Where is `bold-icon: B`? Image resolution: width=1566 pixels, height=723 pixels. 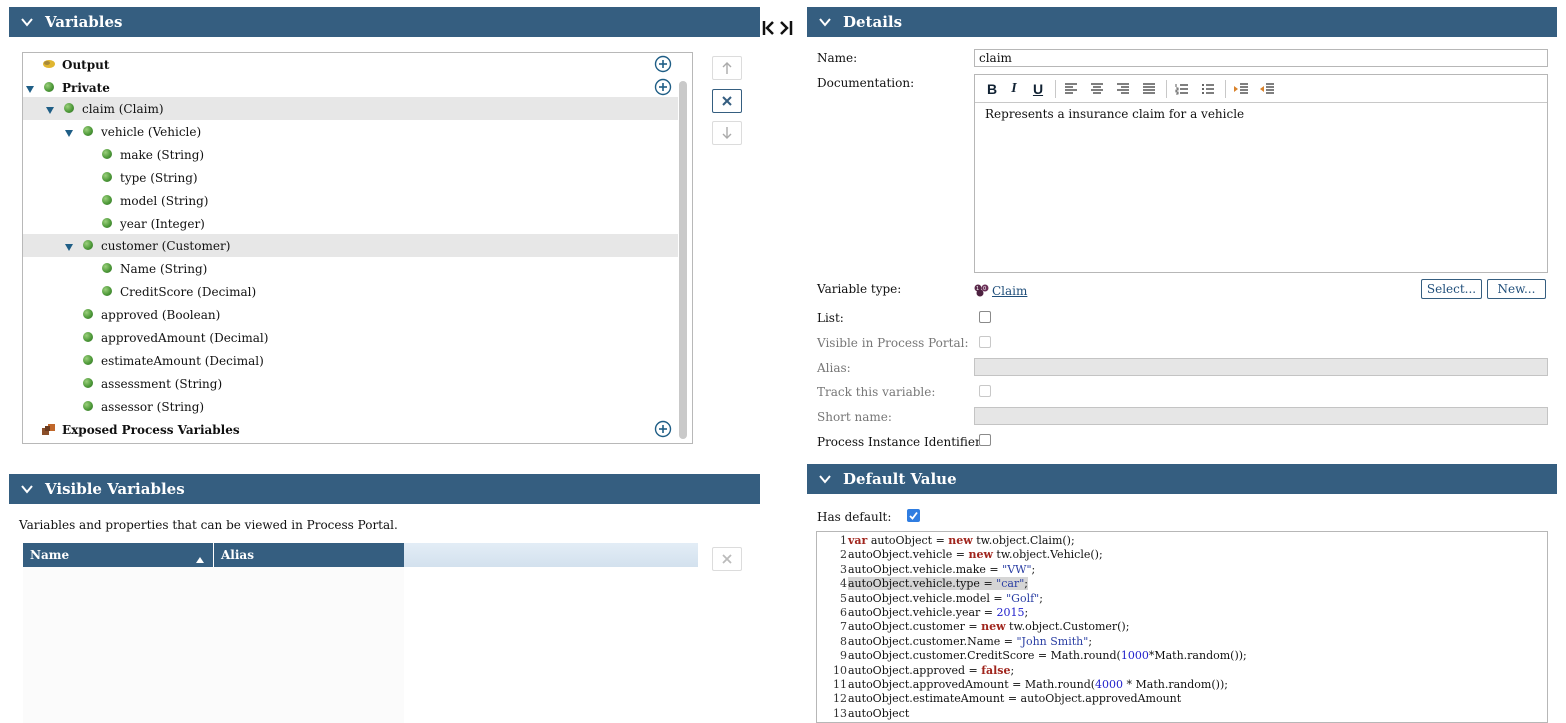
bold-icon: B is located at coordinates (992, 89).